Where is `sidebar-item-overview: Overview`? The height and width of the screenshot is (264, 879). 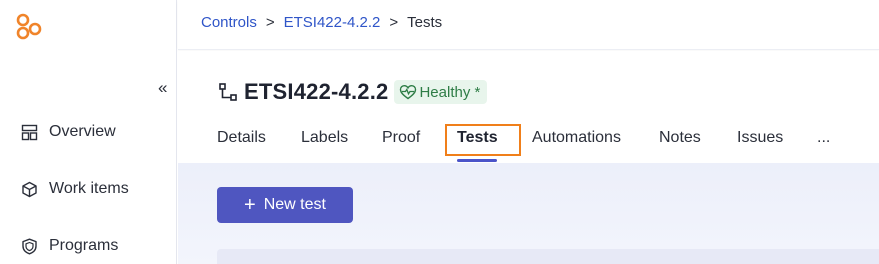 sidebar-item-overview: Overview is located at coordinates (68, 132).